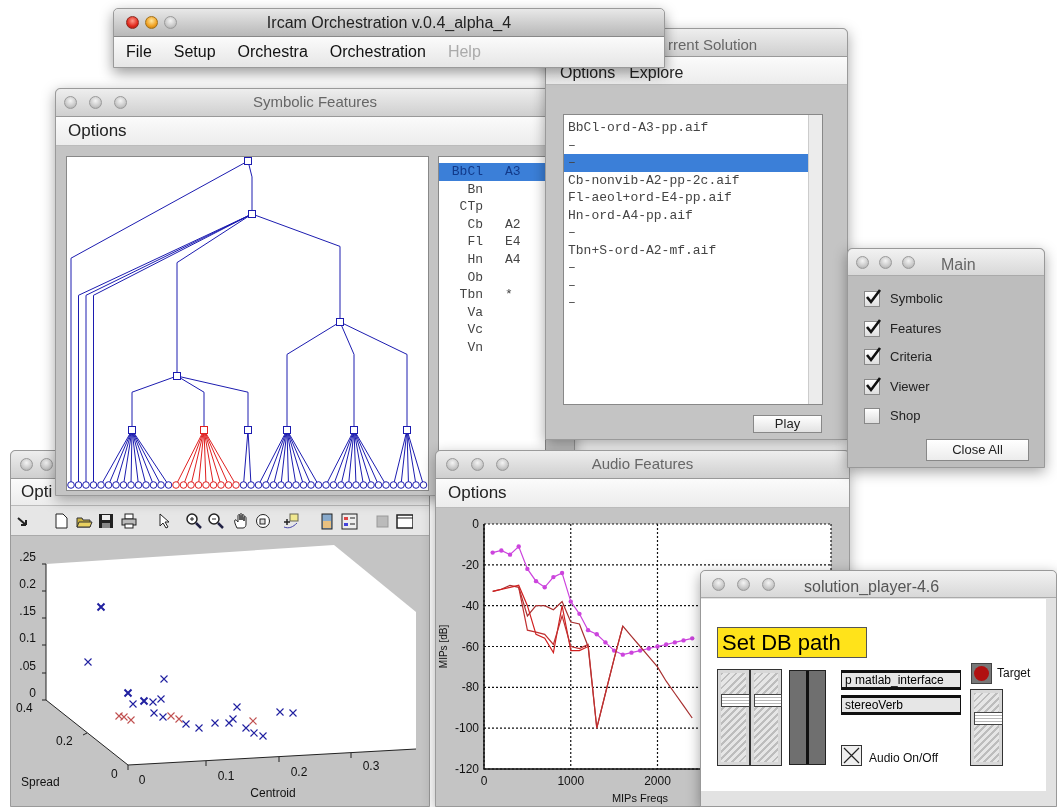 This screenshot has width=1057, height=807. Describe the element at coordinates (466, 728) in the screenshot. I see `axis-tick-label: -100` at that location.